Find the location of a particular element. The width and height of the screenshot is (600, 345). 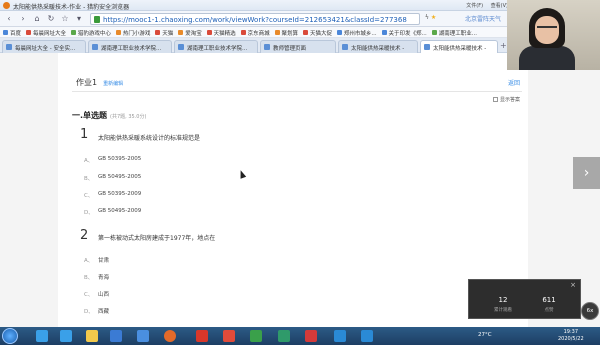

answer-option: B、 GB 50495-2005 is located at coordinates (184, 178).